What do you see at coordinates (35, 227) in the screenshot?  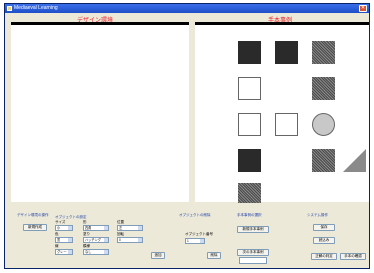 I see `new-design-button: 新規作成` at bounding box center [35, 227].